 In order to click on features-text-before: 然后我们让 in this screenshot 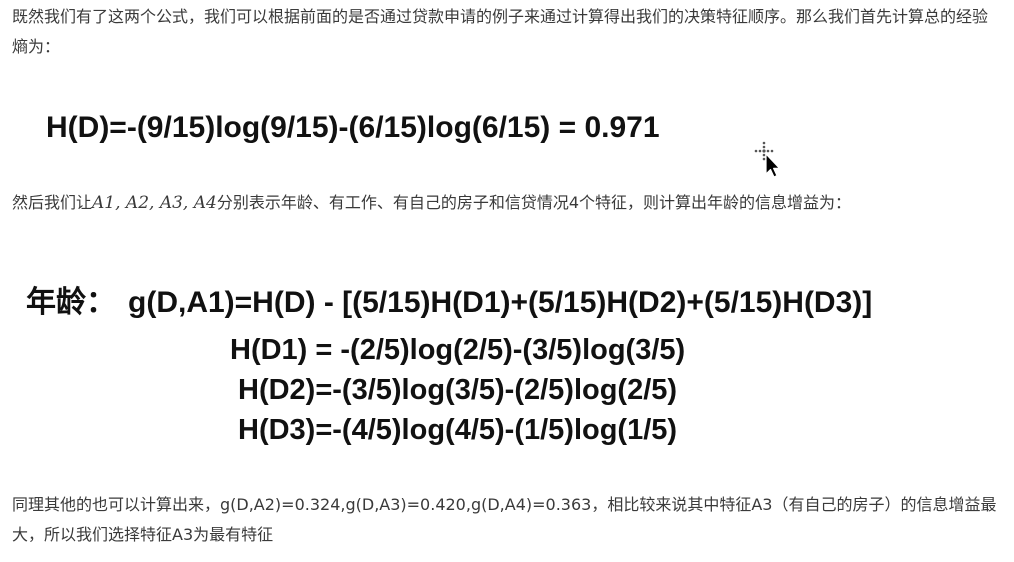, I will do `click(52, 202)`.